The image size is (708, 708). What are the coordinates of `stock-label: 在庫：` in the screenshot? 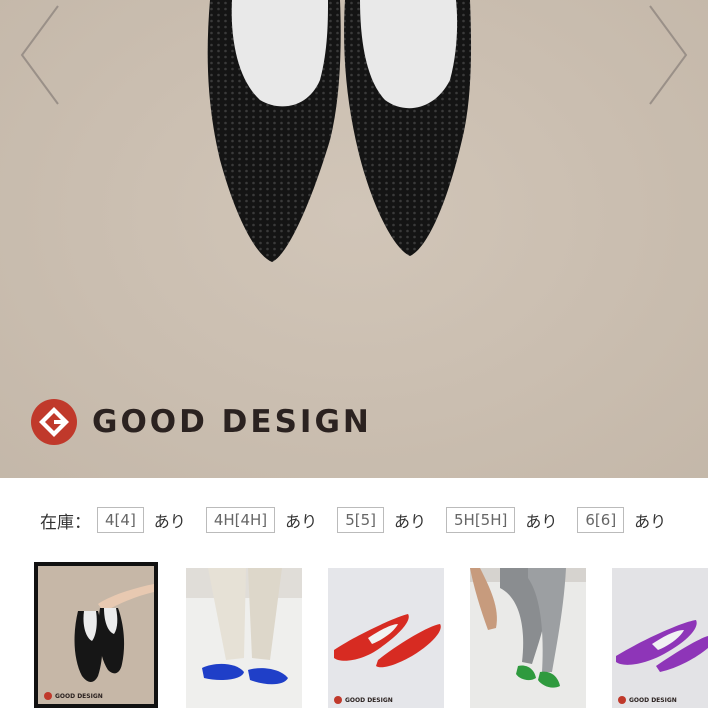 It's located at (65, 522).